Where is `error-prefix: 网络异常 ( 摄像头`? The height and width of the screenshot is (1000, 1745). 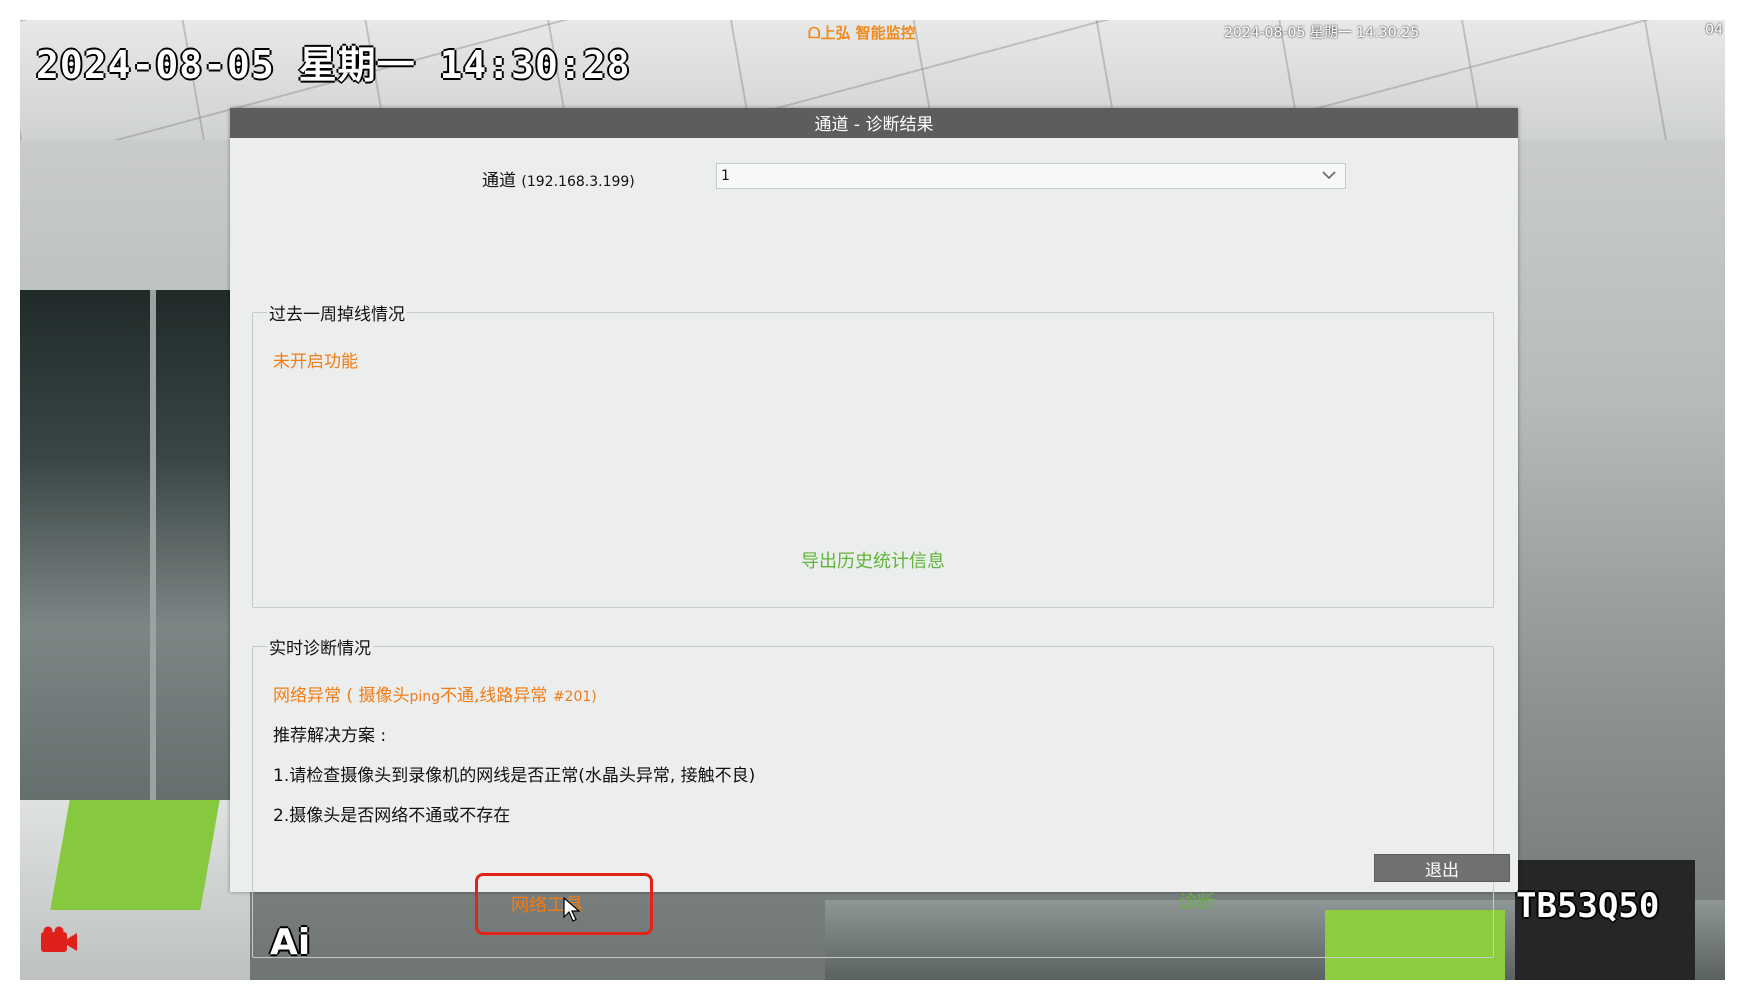 error-prefix: 网络异常 ( 摄像头 is located at coordinates (341, 696).